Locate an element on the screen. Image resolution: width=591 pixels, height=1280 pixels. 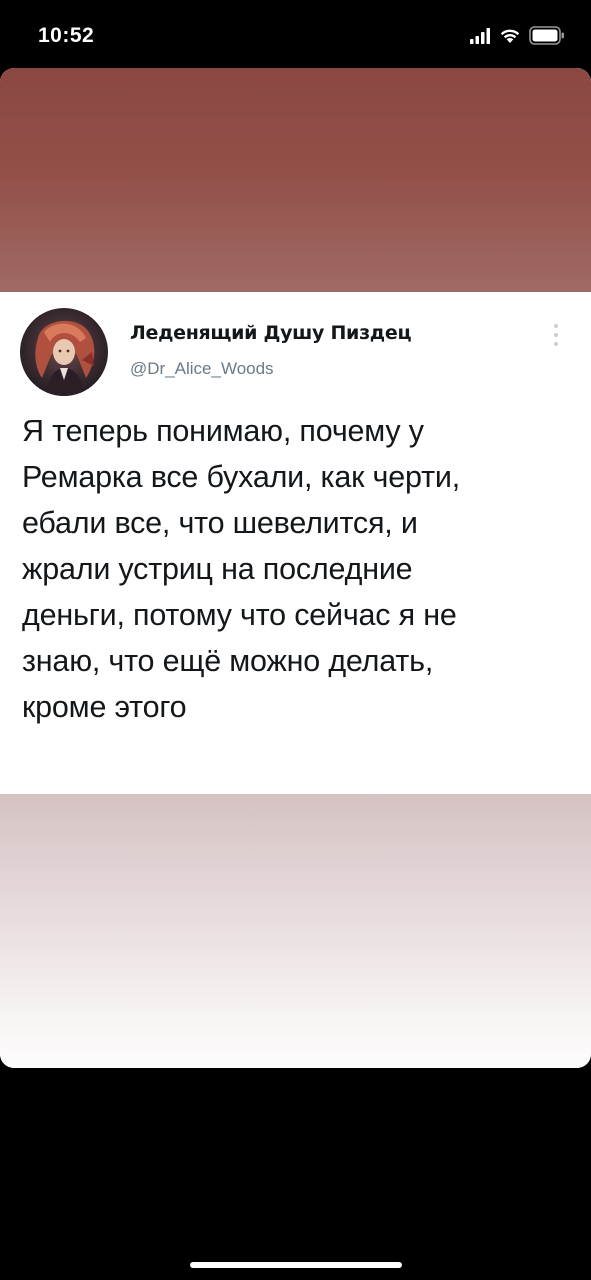
avatar is located at coordinates (64, 352).